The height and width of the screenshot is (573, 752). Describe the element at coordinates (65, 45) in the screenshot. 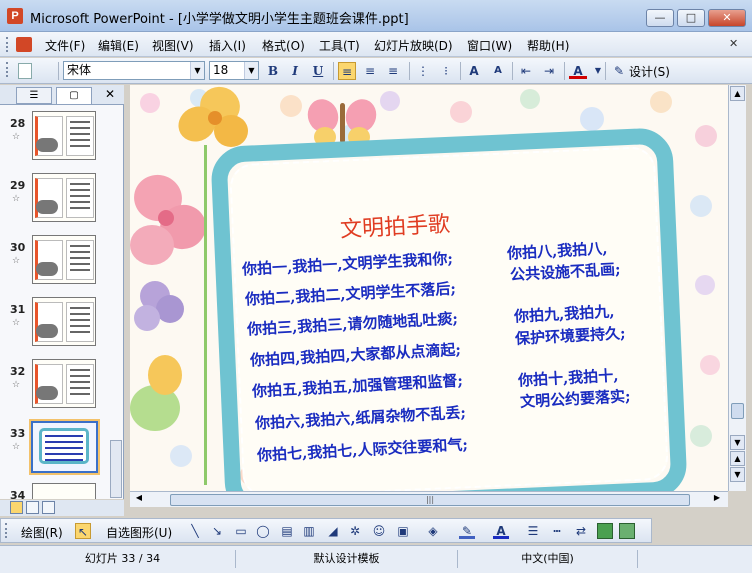

I see `menu-file: 文件(F)` at that location.